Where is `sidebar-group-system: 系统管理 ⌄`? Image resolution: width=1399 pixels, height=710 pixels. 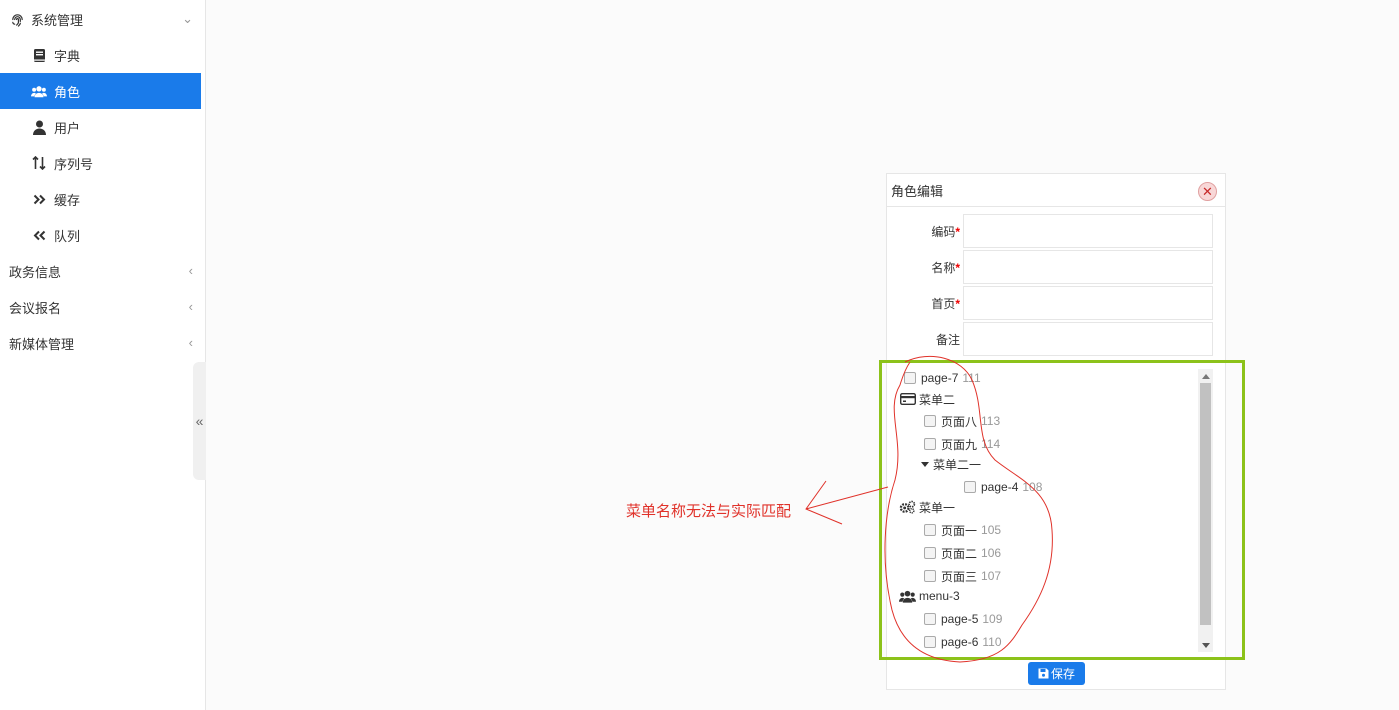 sidebar-group-system: 系统管理 ⌄ is located at coordinates (100, 19).